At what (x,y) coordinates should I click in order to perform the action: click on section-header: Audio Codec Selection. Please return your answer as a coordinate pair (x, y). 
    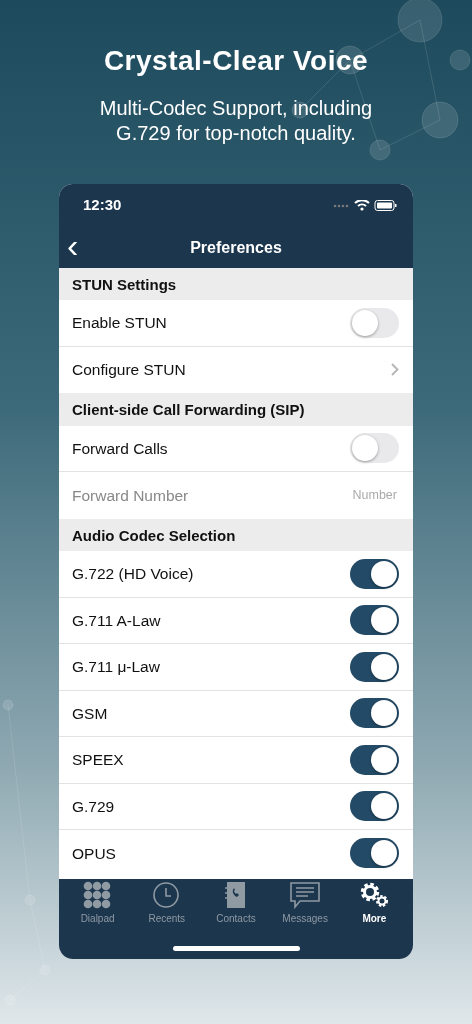
    Looking at the image, I should click on (236, 535).